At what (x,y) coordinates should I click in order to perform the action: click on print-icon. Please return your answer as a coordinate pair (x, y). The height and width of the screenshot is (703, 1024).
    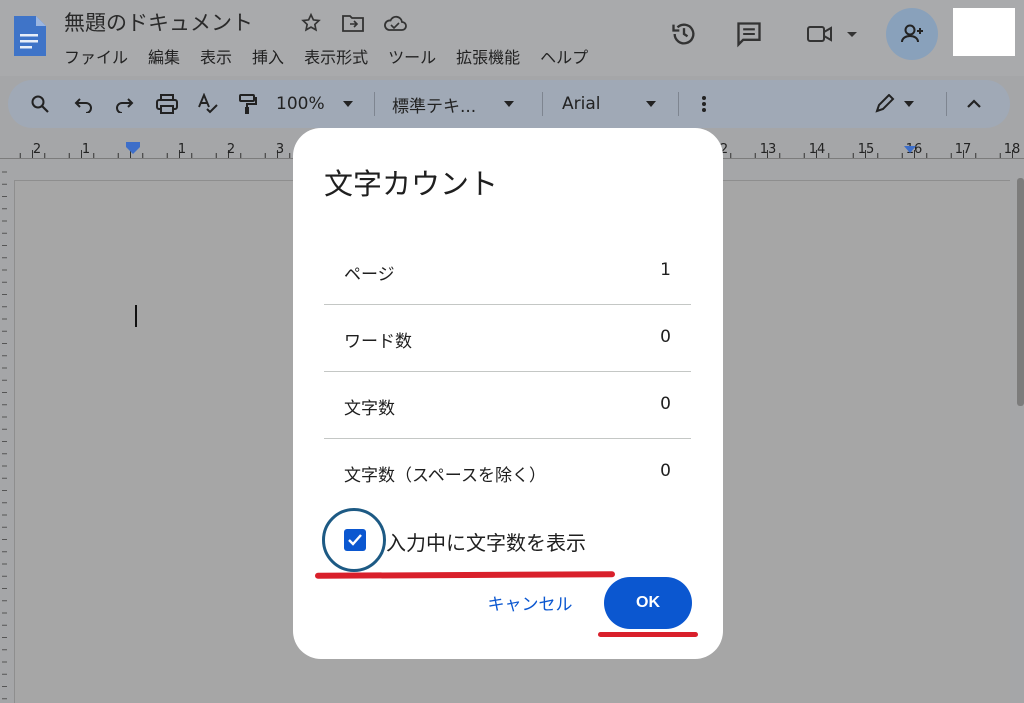
    Looking at the image, I should click on (167, 104).